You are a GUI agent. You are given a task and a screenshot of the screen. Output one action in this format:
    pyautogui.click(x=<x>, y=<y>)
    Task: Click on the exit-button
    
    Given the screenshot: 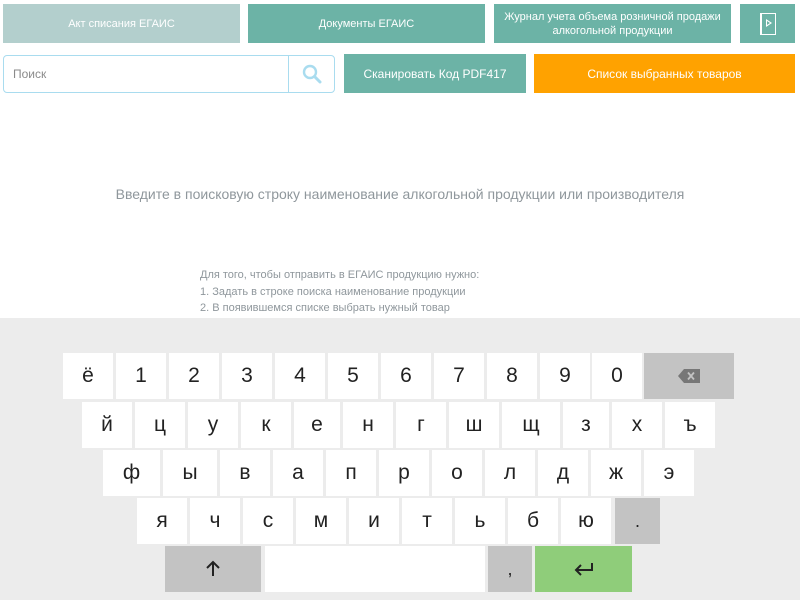 What is the action you would take?
    pyautogui.click(x=767, y=23)
    